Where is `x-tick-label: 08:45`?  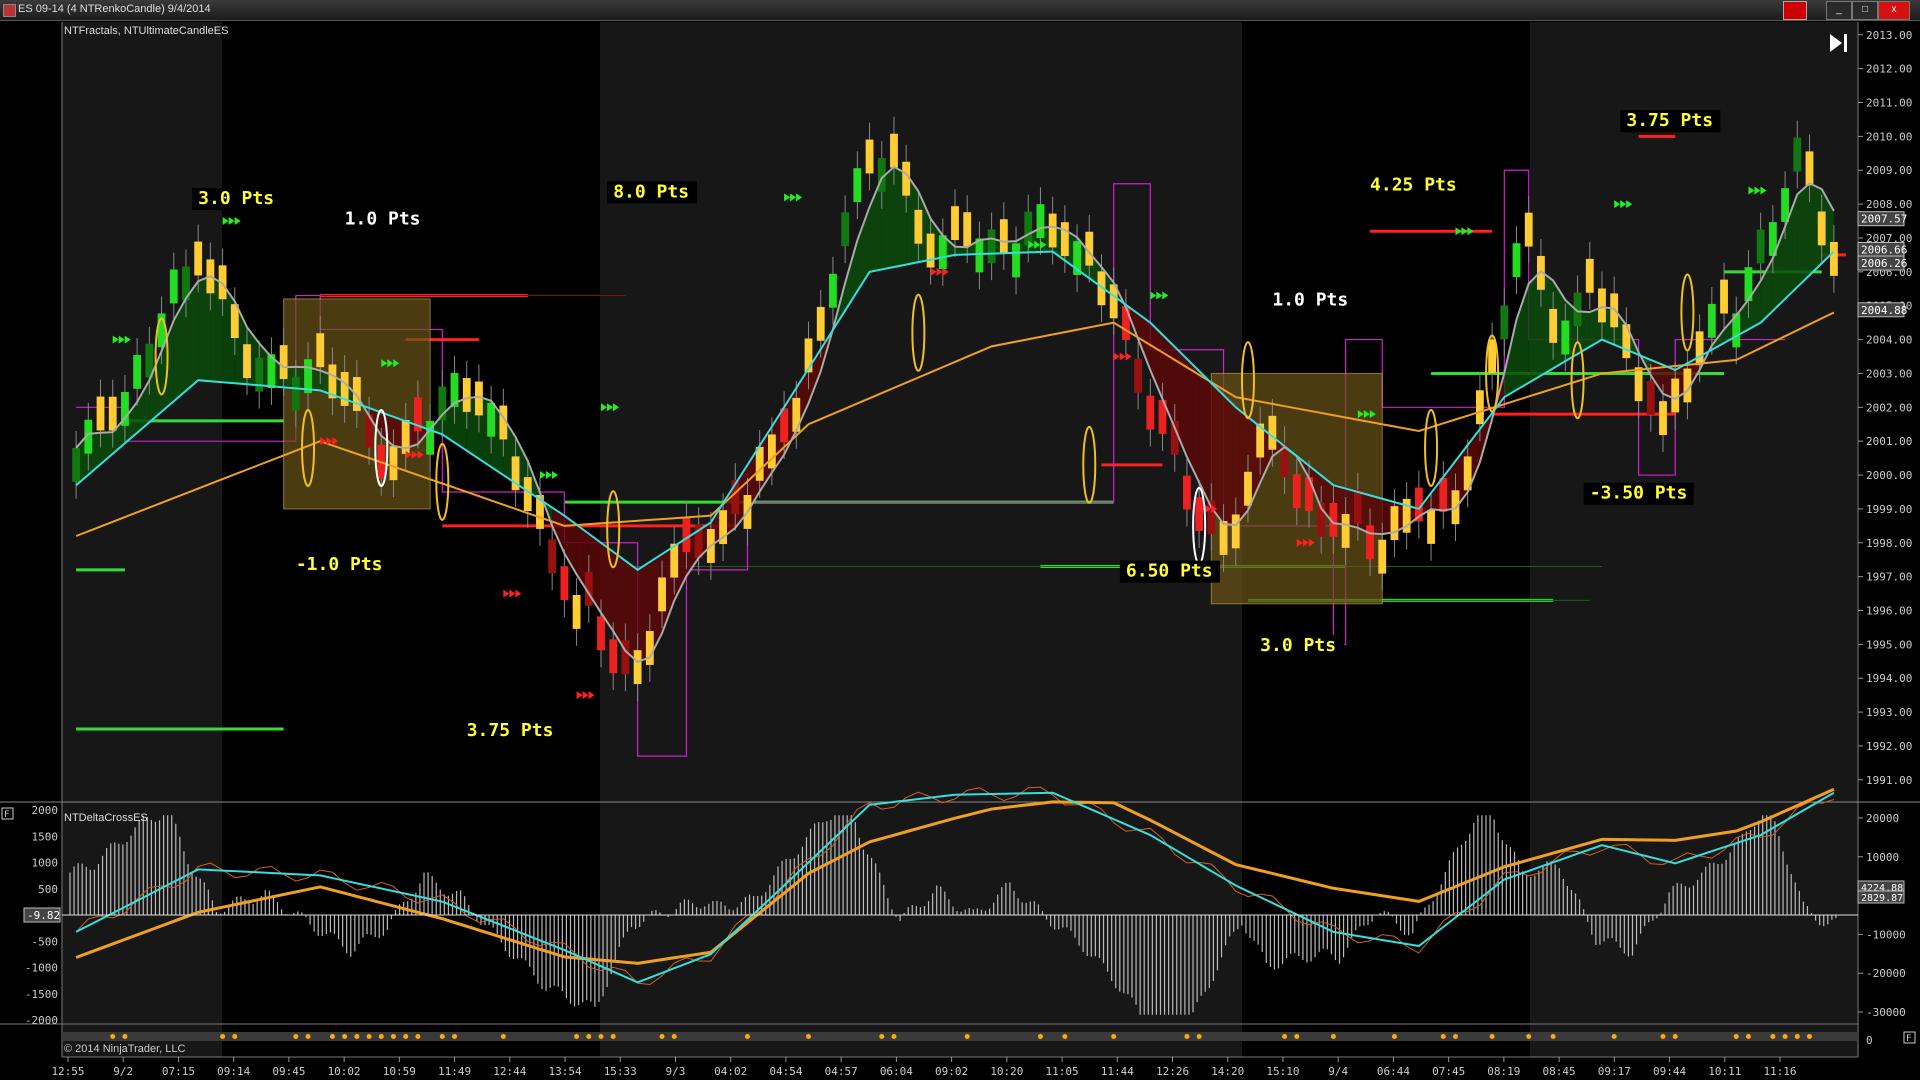 x-tick-label: 08:45 is located at coordinates (1559, 1071).